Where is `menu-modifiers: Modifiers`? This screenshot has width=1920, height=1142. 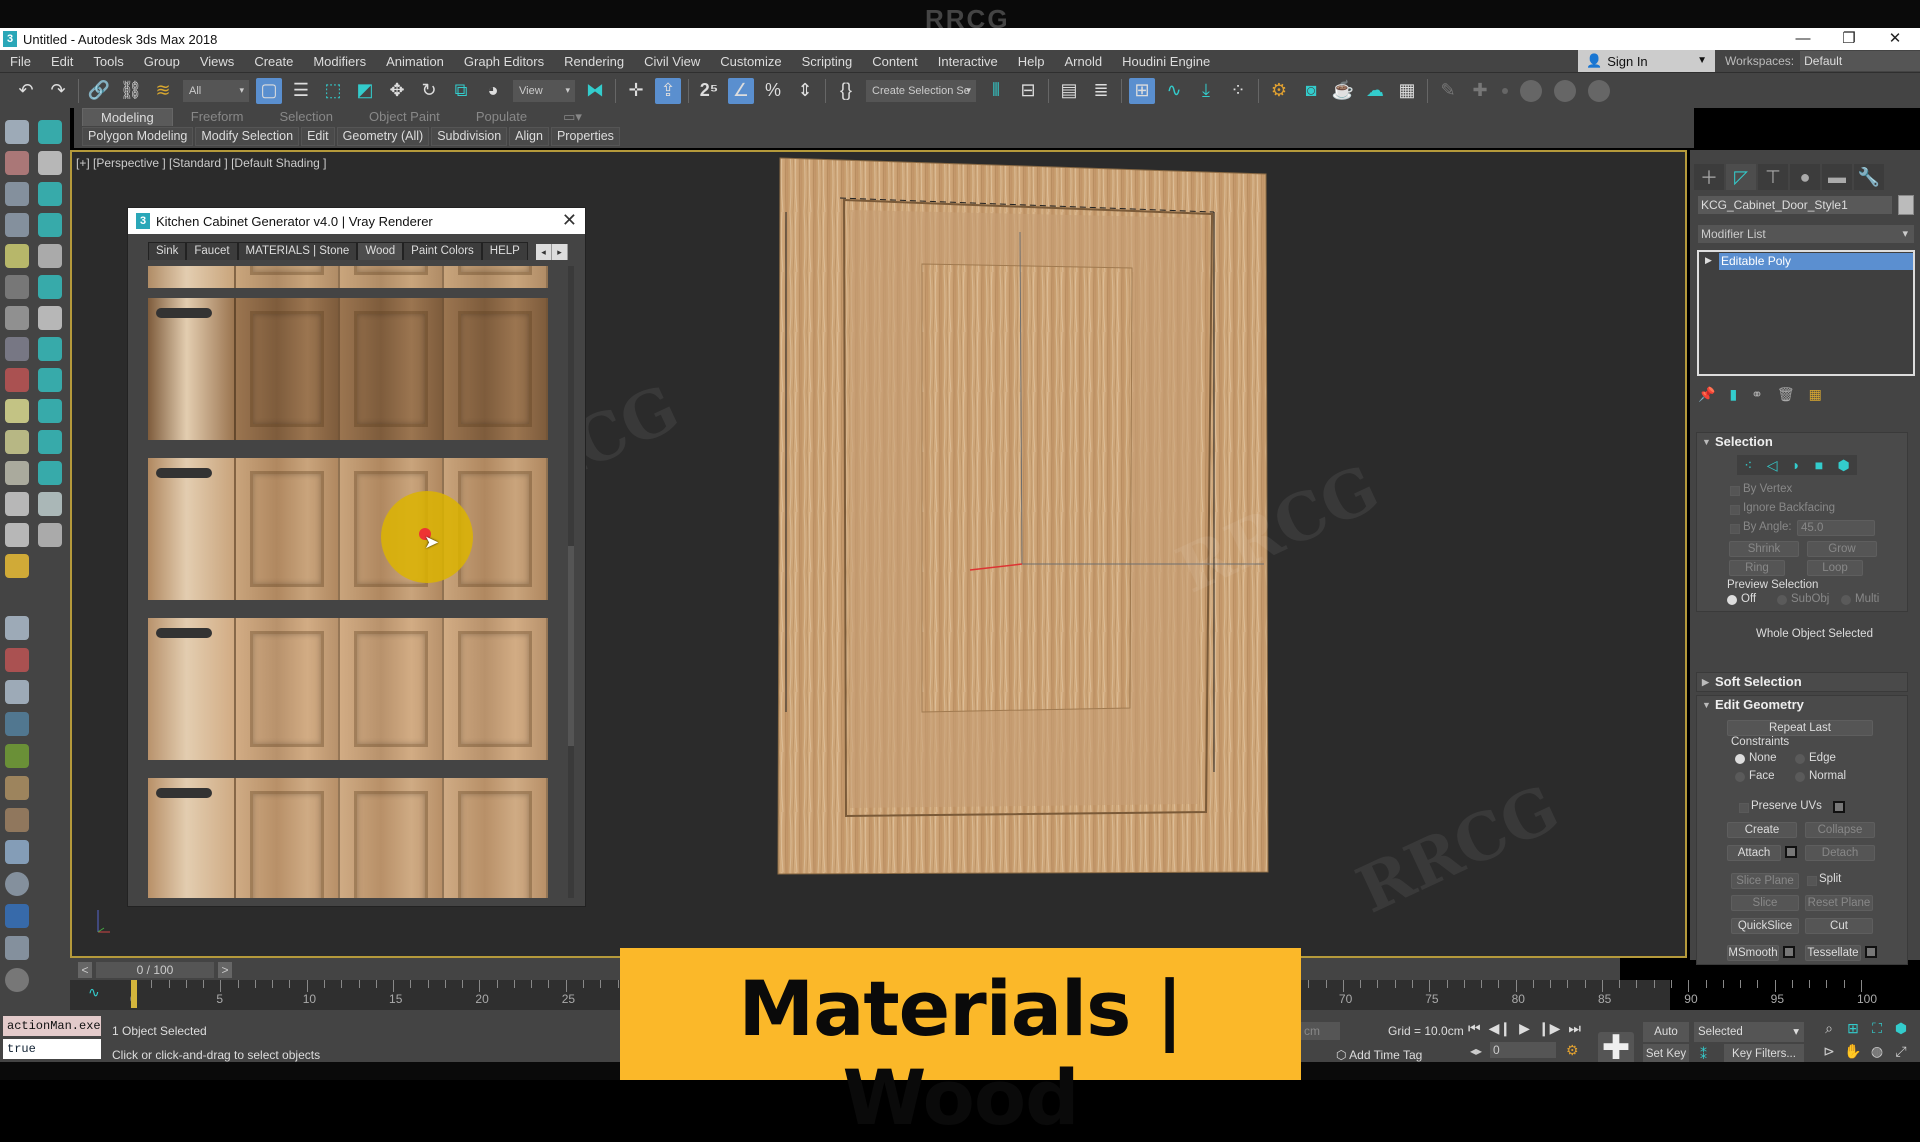
menu-modifiers: Modifiers is located at coordinates (339, 61).